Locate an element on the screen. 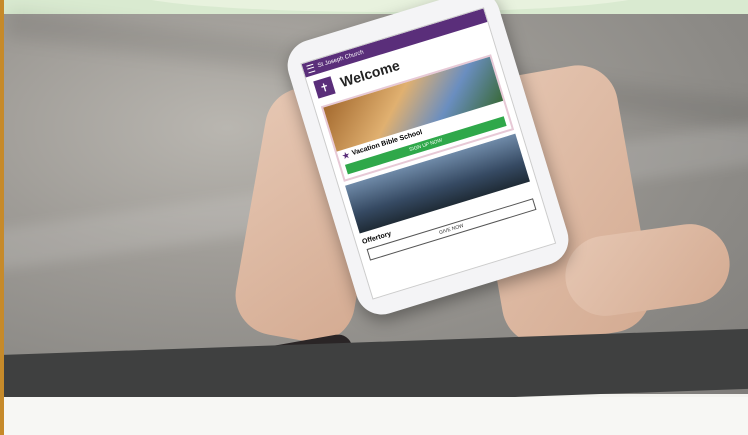  menu-icon is located at coordinates (311, 68).